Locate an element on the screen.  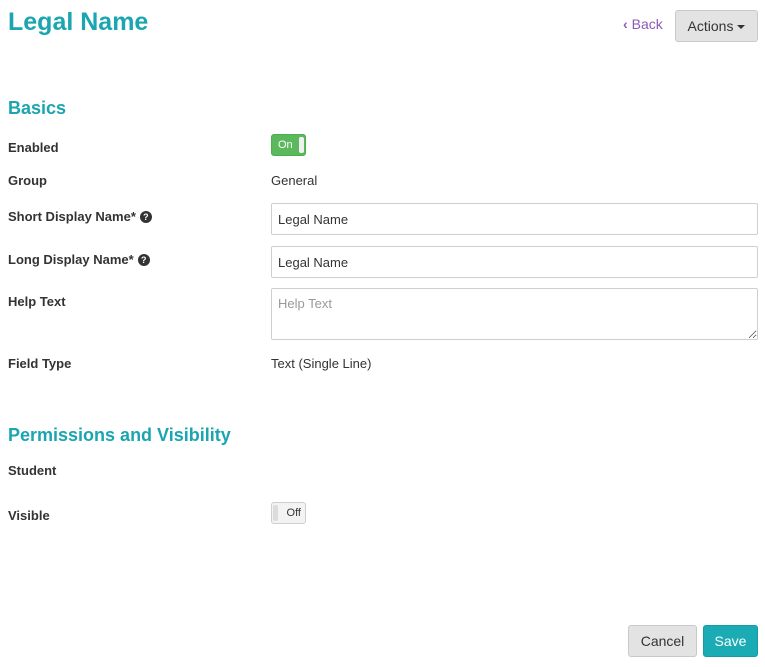
enabled-label-text: Enabled is located at coordinates (33, 147).